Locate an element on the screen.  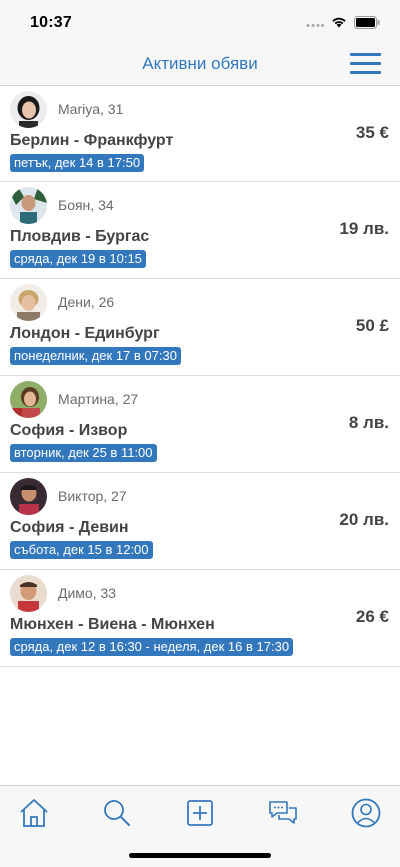
person-name-age: Димо, 33 is located at coordinates (87, 593).